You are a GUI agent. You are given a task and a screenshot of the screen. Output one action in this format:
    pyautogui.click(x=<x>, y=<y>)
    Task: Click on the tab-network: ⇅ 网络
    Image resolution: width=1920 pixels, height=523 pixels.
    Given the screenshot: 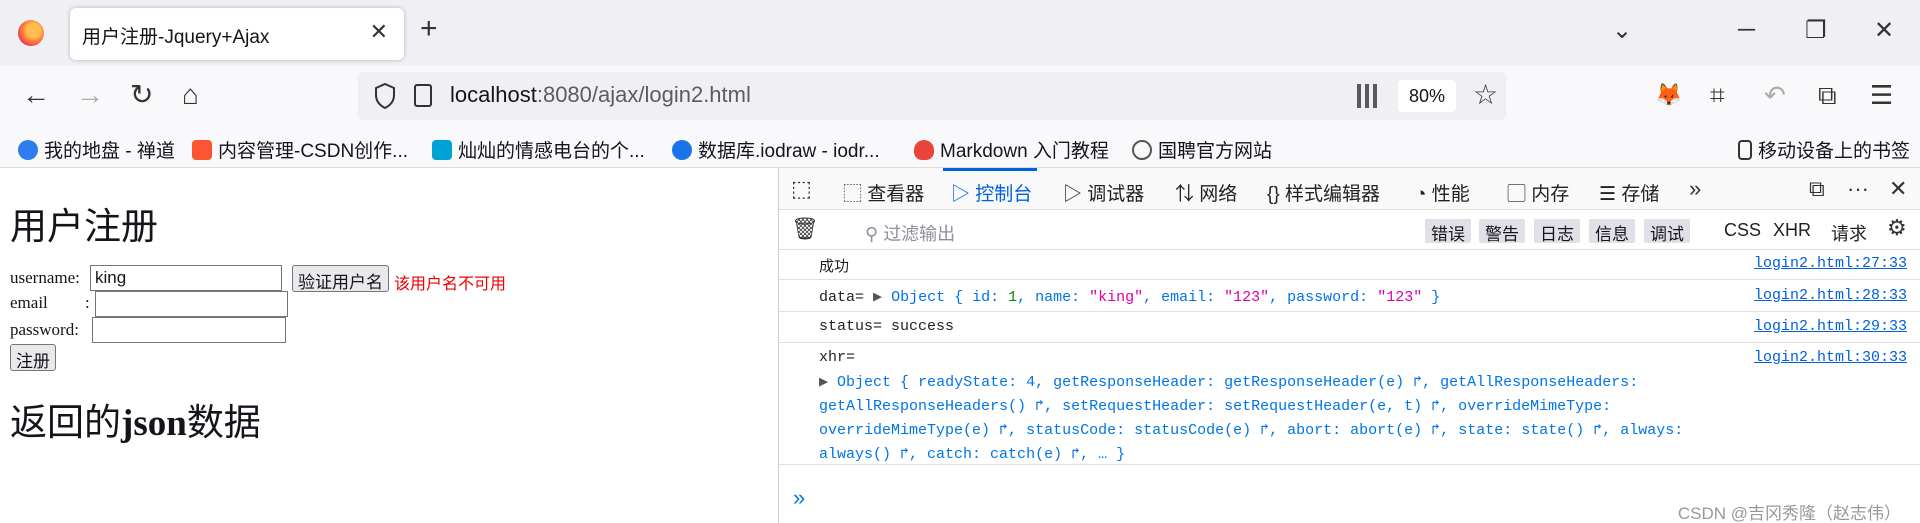 What is the action you would take?
    pyautogui.click(x=1206, y=192)
    